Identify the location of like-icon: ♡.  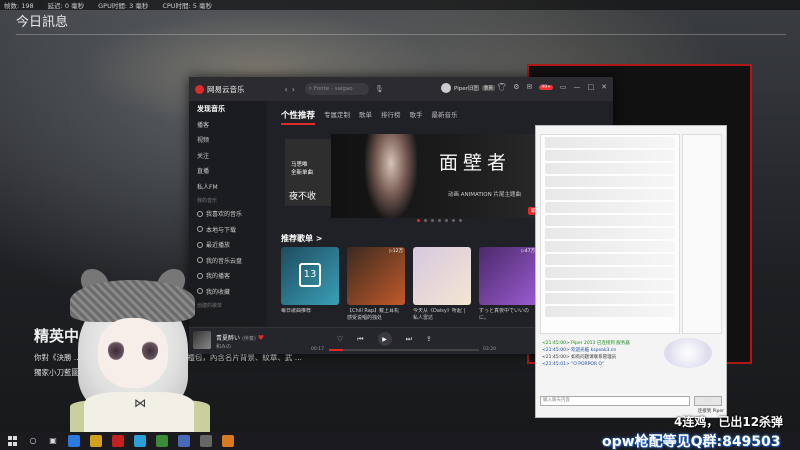
(340, 339).